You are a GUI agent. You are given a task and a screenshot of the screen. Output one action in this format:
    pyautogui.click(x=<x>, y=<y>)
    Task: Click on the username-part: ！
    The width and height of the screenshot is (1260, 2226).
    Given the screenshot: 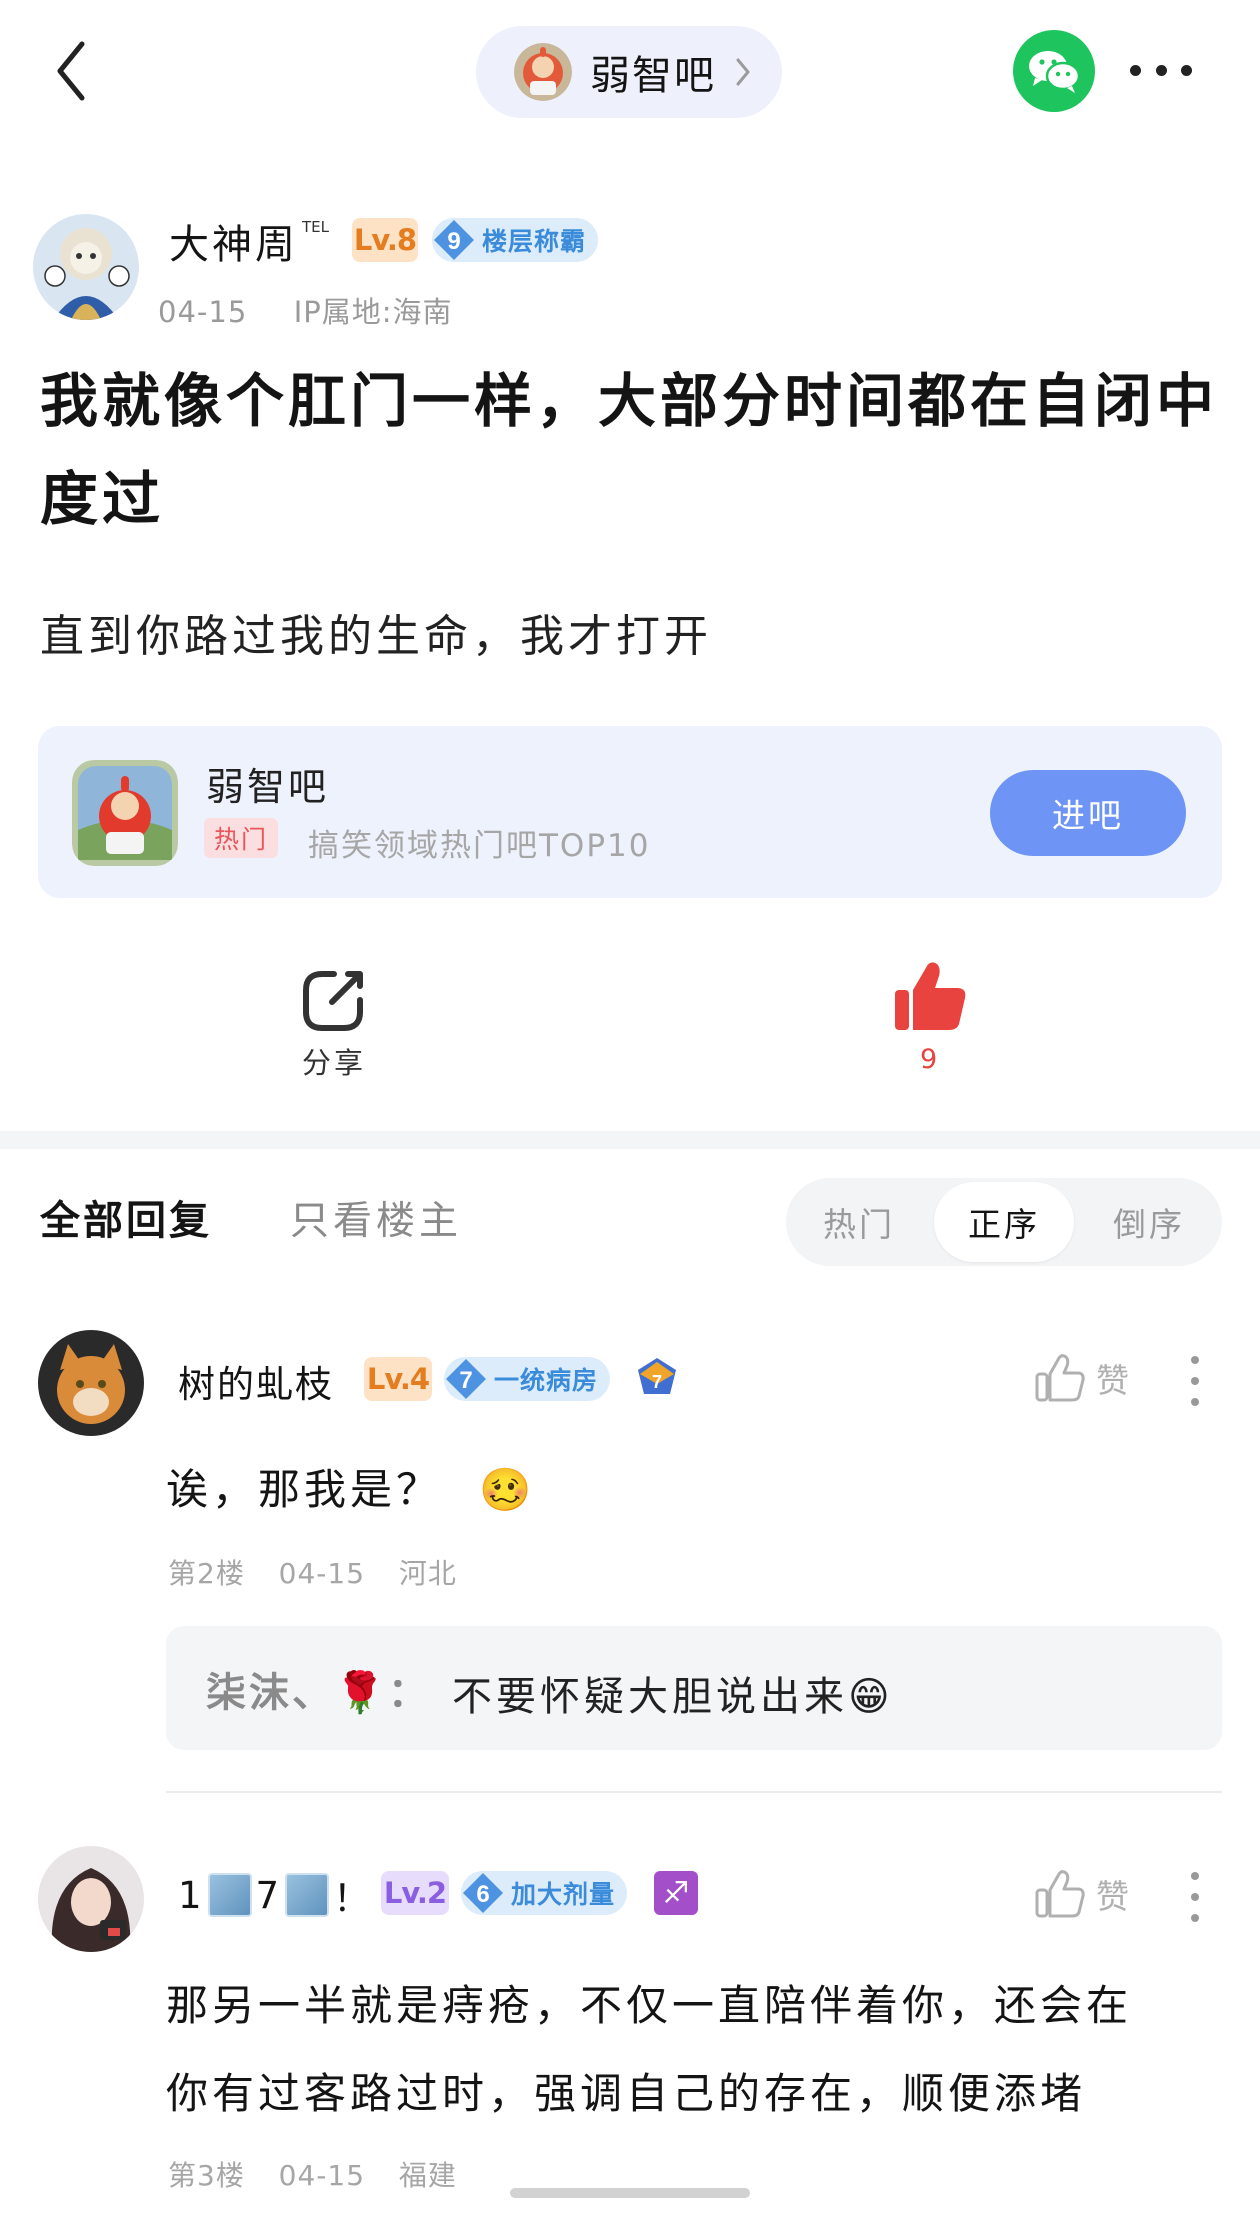 What is the action you would take?
    pyautogui.click(x=353, y=1898)
    